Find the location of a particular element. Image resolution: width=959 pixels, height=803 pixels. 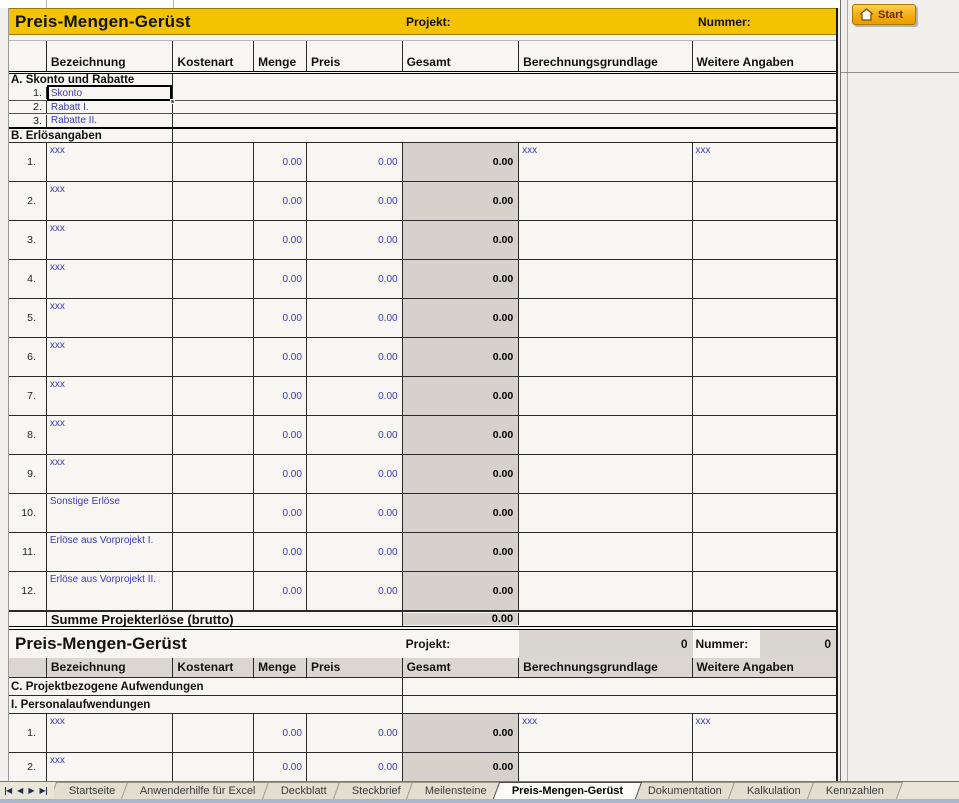

row-number-cell: 12. is located at coordinates (28, 591).